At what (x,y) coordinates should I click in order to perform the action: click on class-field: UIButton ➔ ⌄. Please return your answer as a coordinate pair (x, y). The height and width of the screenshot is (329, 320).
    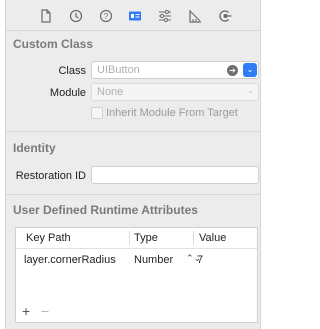
    Looking at the image, I should click on (175, 70).